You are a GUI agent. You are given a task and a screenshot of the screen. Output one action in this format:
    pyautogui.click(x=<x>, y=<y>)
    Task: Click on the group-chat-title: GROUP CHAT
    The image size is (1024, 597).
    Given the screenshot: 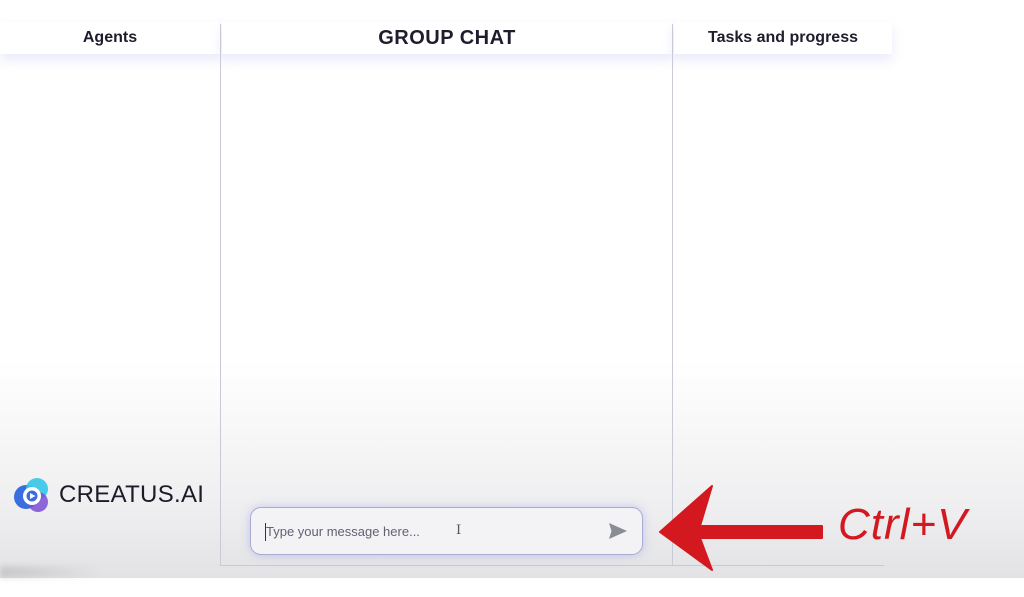 What is the action you would take?
    pyautogui.click(x=447, y=37)
    